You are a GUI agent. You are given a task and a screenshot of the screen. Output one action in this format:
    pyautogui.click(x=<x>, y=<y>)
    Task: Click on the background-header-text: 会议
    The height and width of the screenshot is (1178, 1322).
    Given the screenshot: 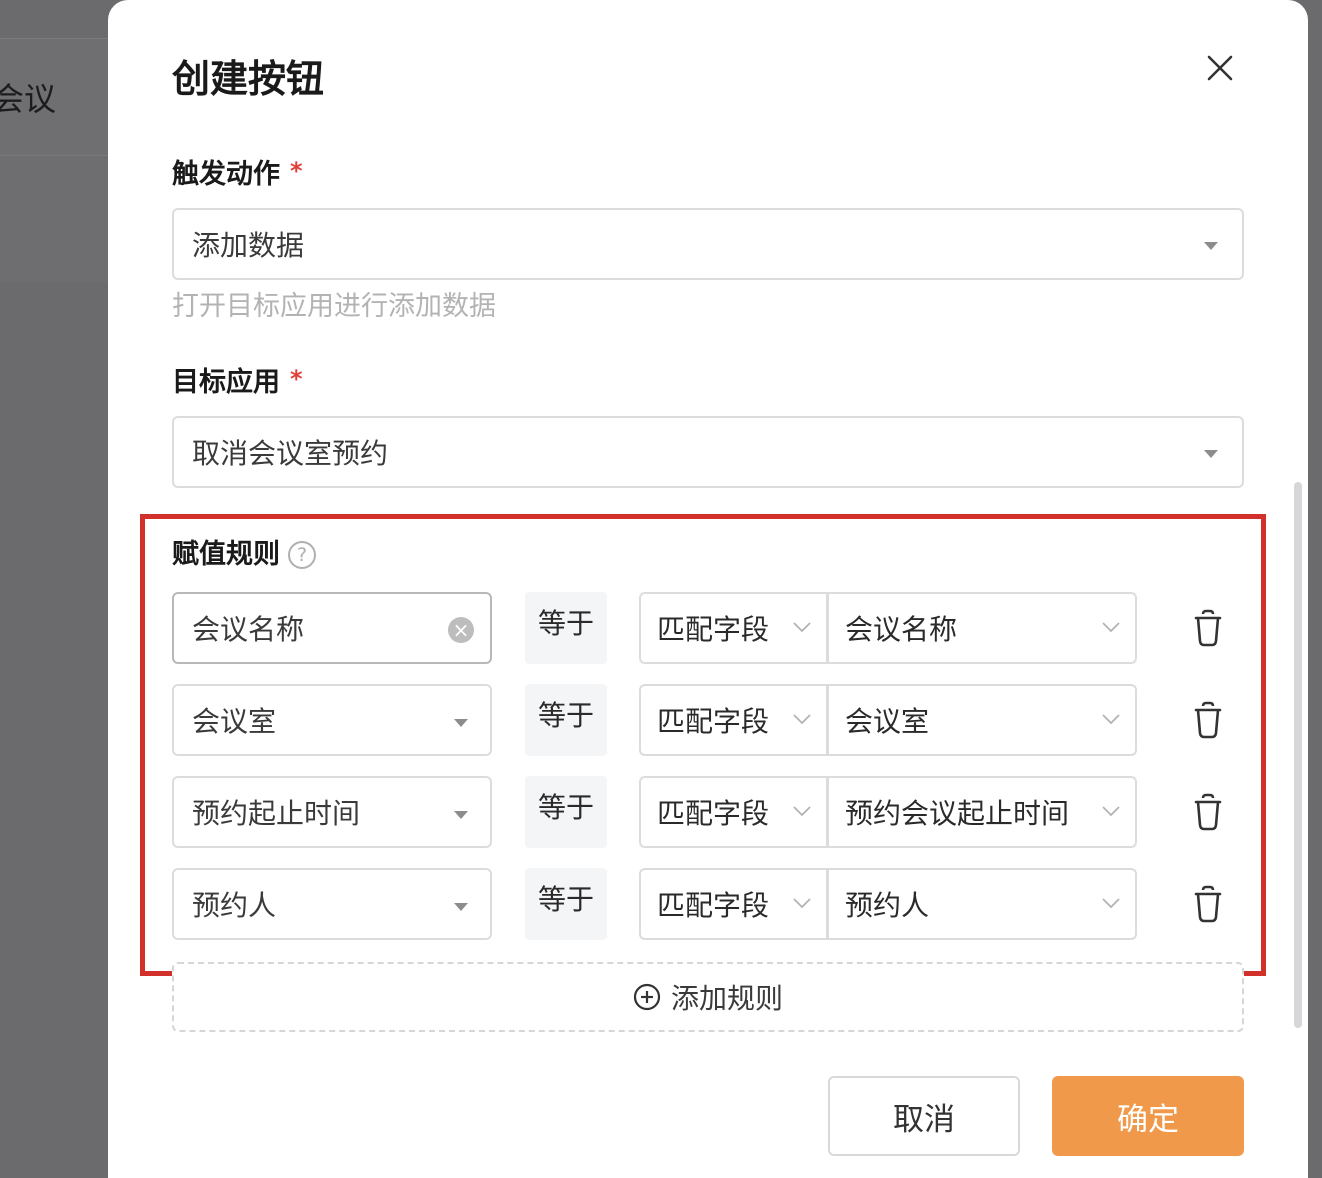 What is the action you would take?
    pyautogui.click(x=28, y=99)
    